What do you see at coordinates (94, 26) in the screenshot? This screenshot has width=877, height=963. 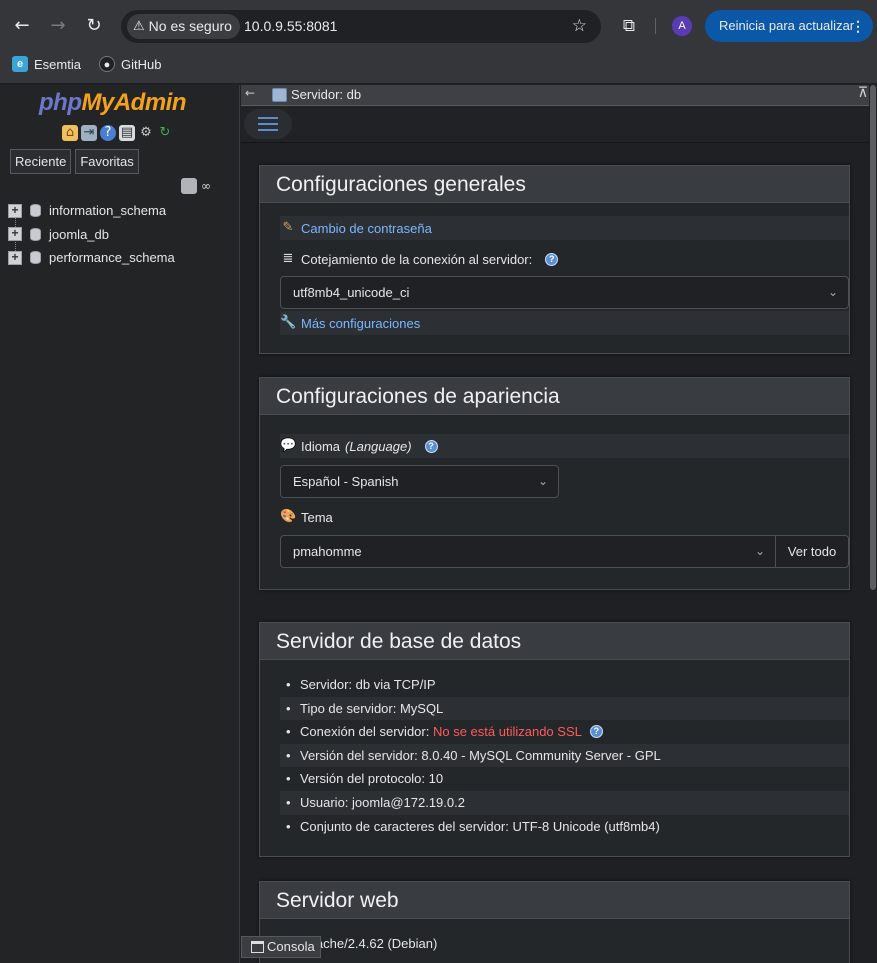 I see `reload-icon: ↻` at bounding box center [94, 26].